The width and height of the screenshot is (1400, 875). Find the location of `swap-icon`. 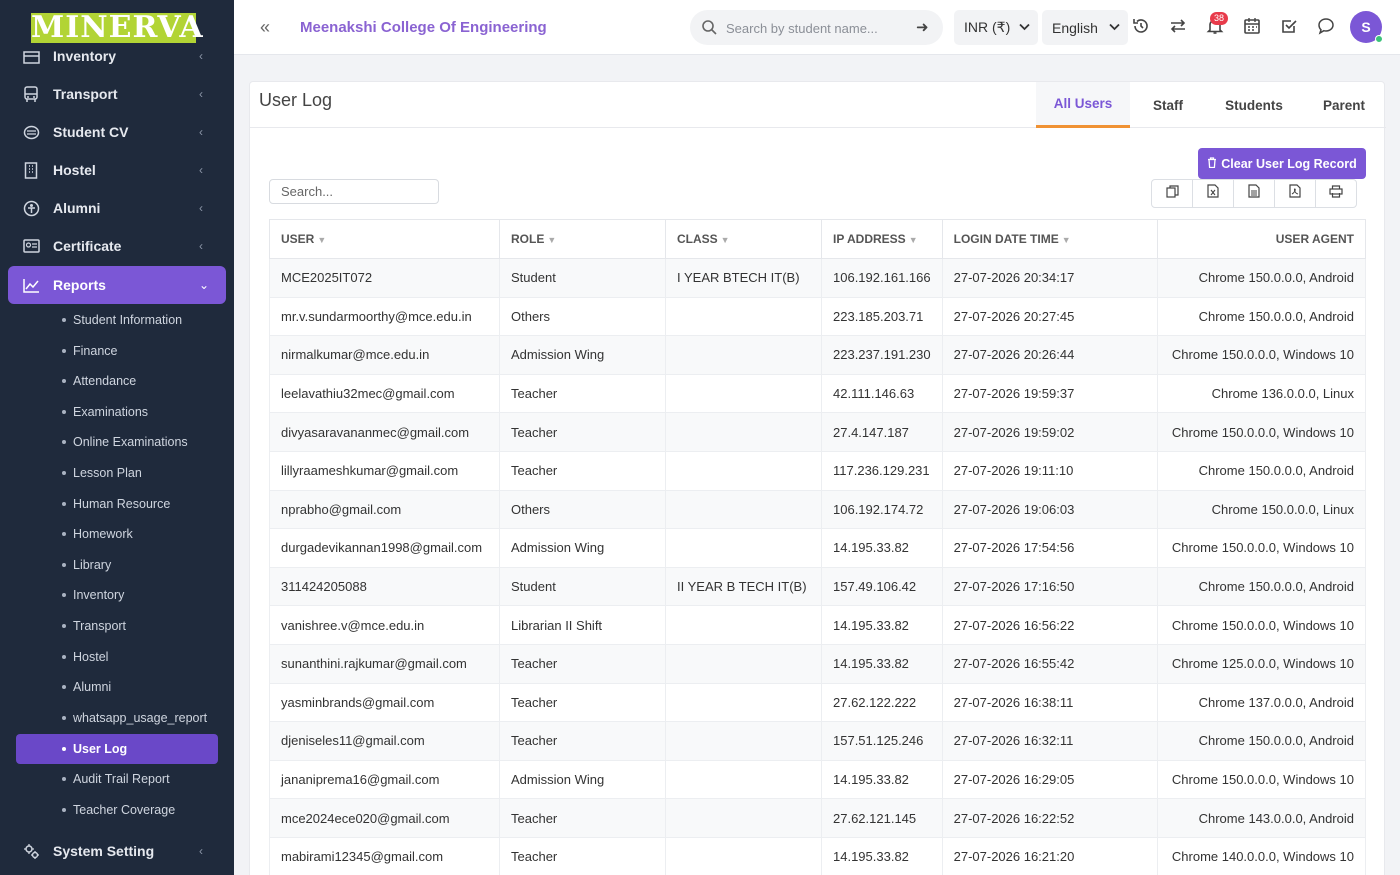

swap-icon is located at coordinates (1179, 27).